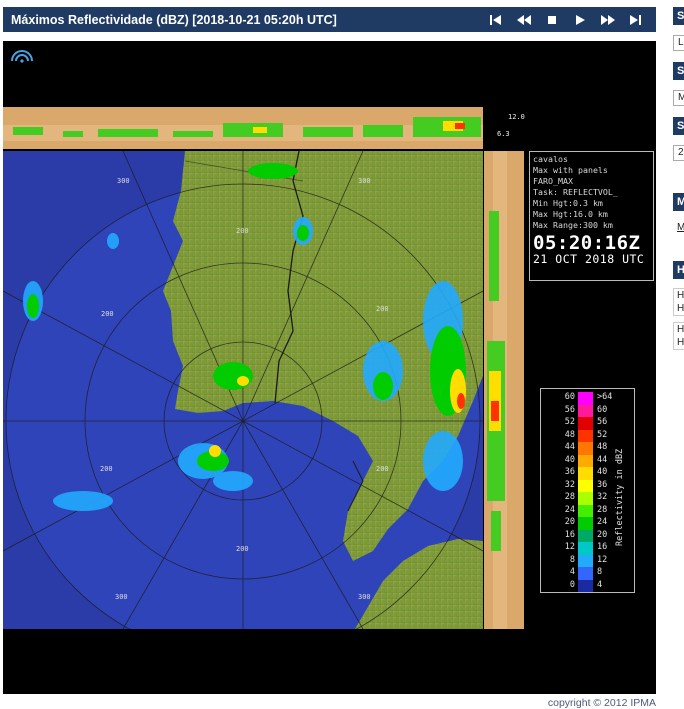  Describe the element at coordinates (569, 459) in the screenshot. I see `legend-min-value: 40` at that location.